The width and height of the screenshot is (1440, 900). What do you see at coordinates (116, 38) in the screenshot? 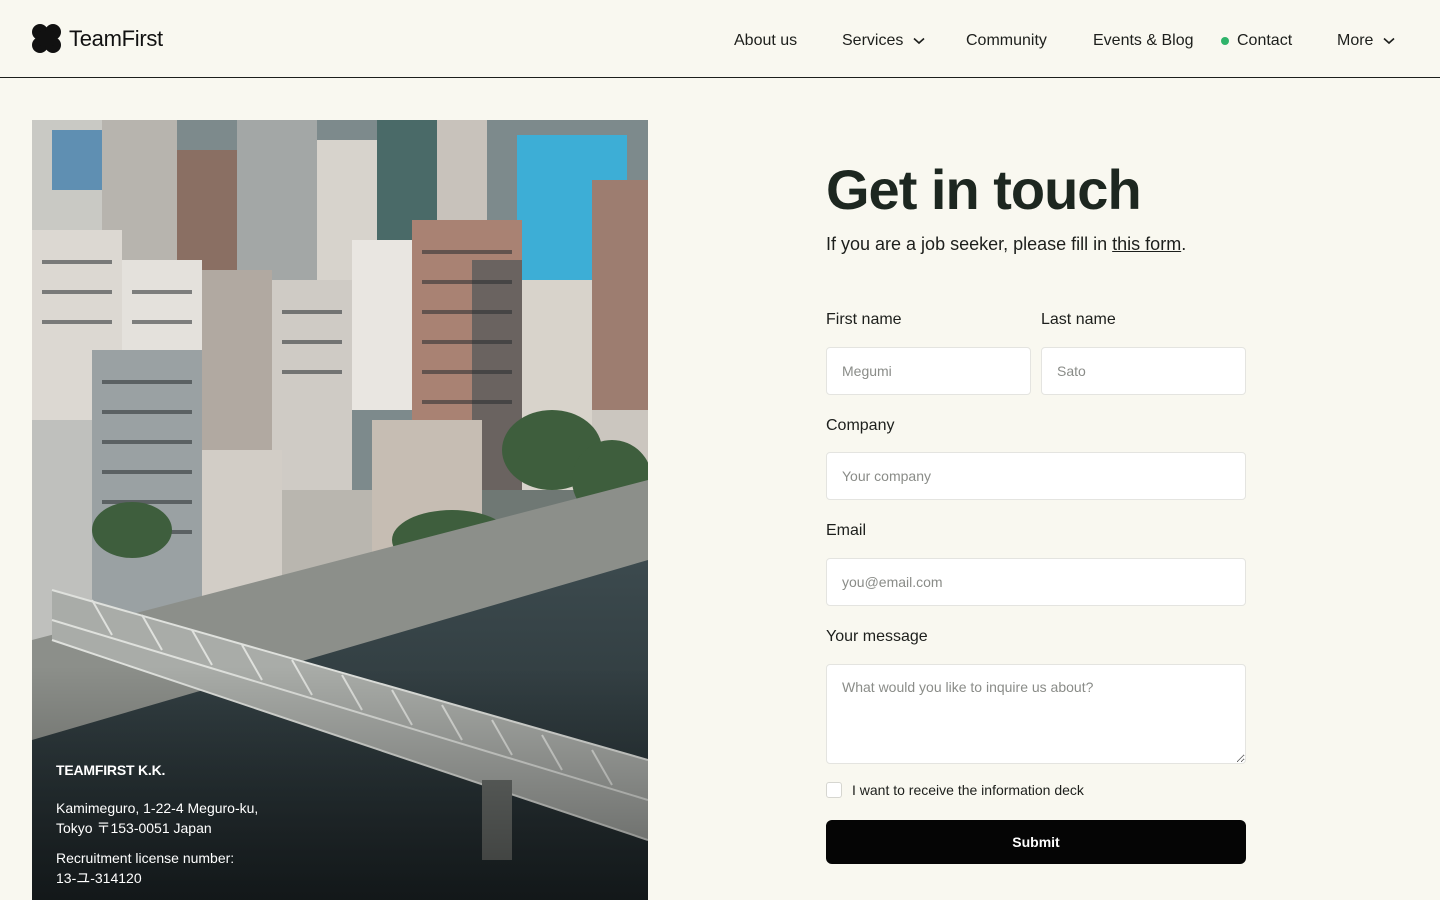
I see `brand-name: TeamFirst` at bounding box center [116, 38].